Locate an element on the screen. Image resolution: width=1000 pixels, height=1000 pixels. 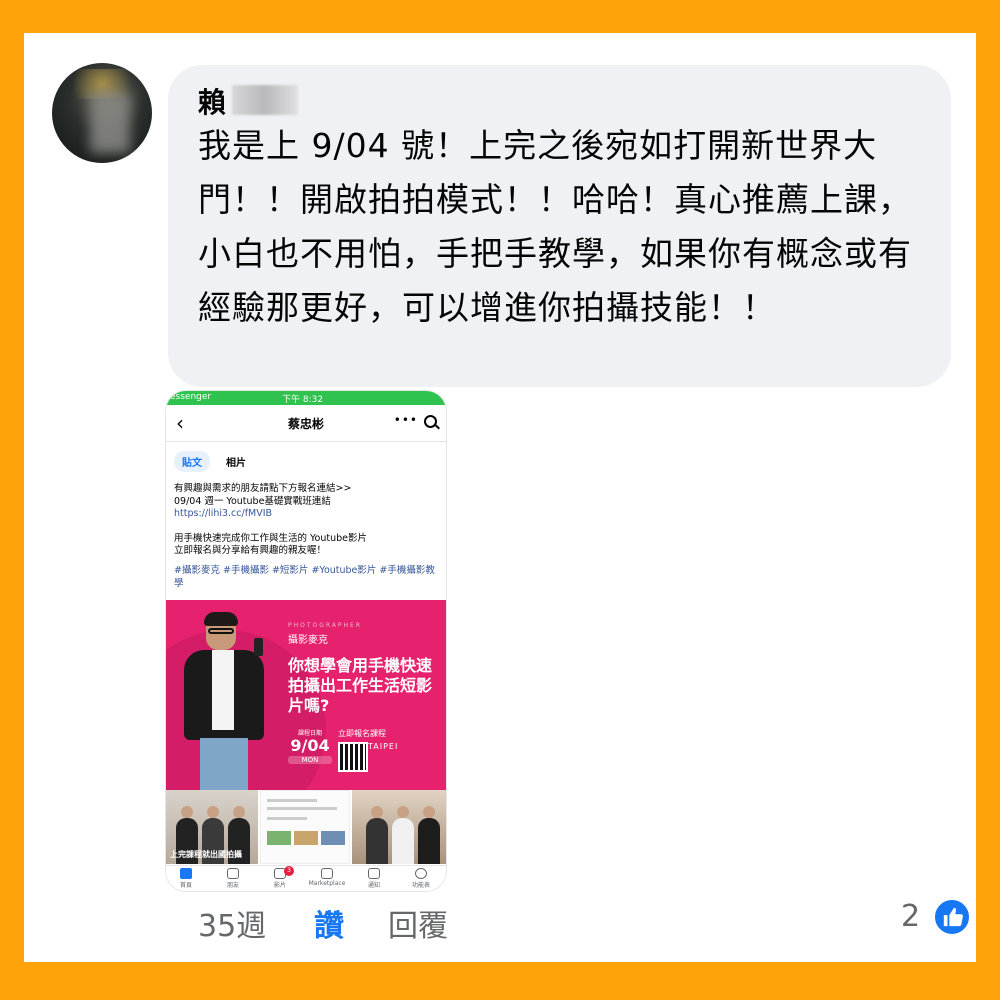
tab-friends: 朋友 is located at coordinates (233, 878).